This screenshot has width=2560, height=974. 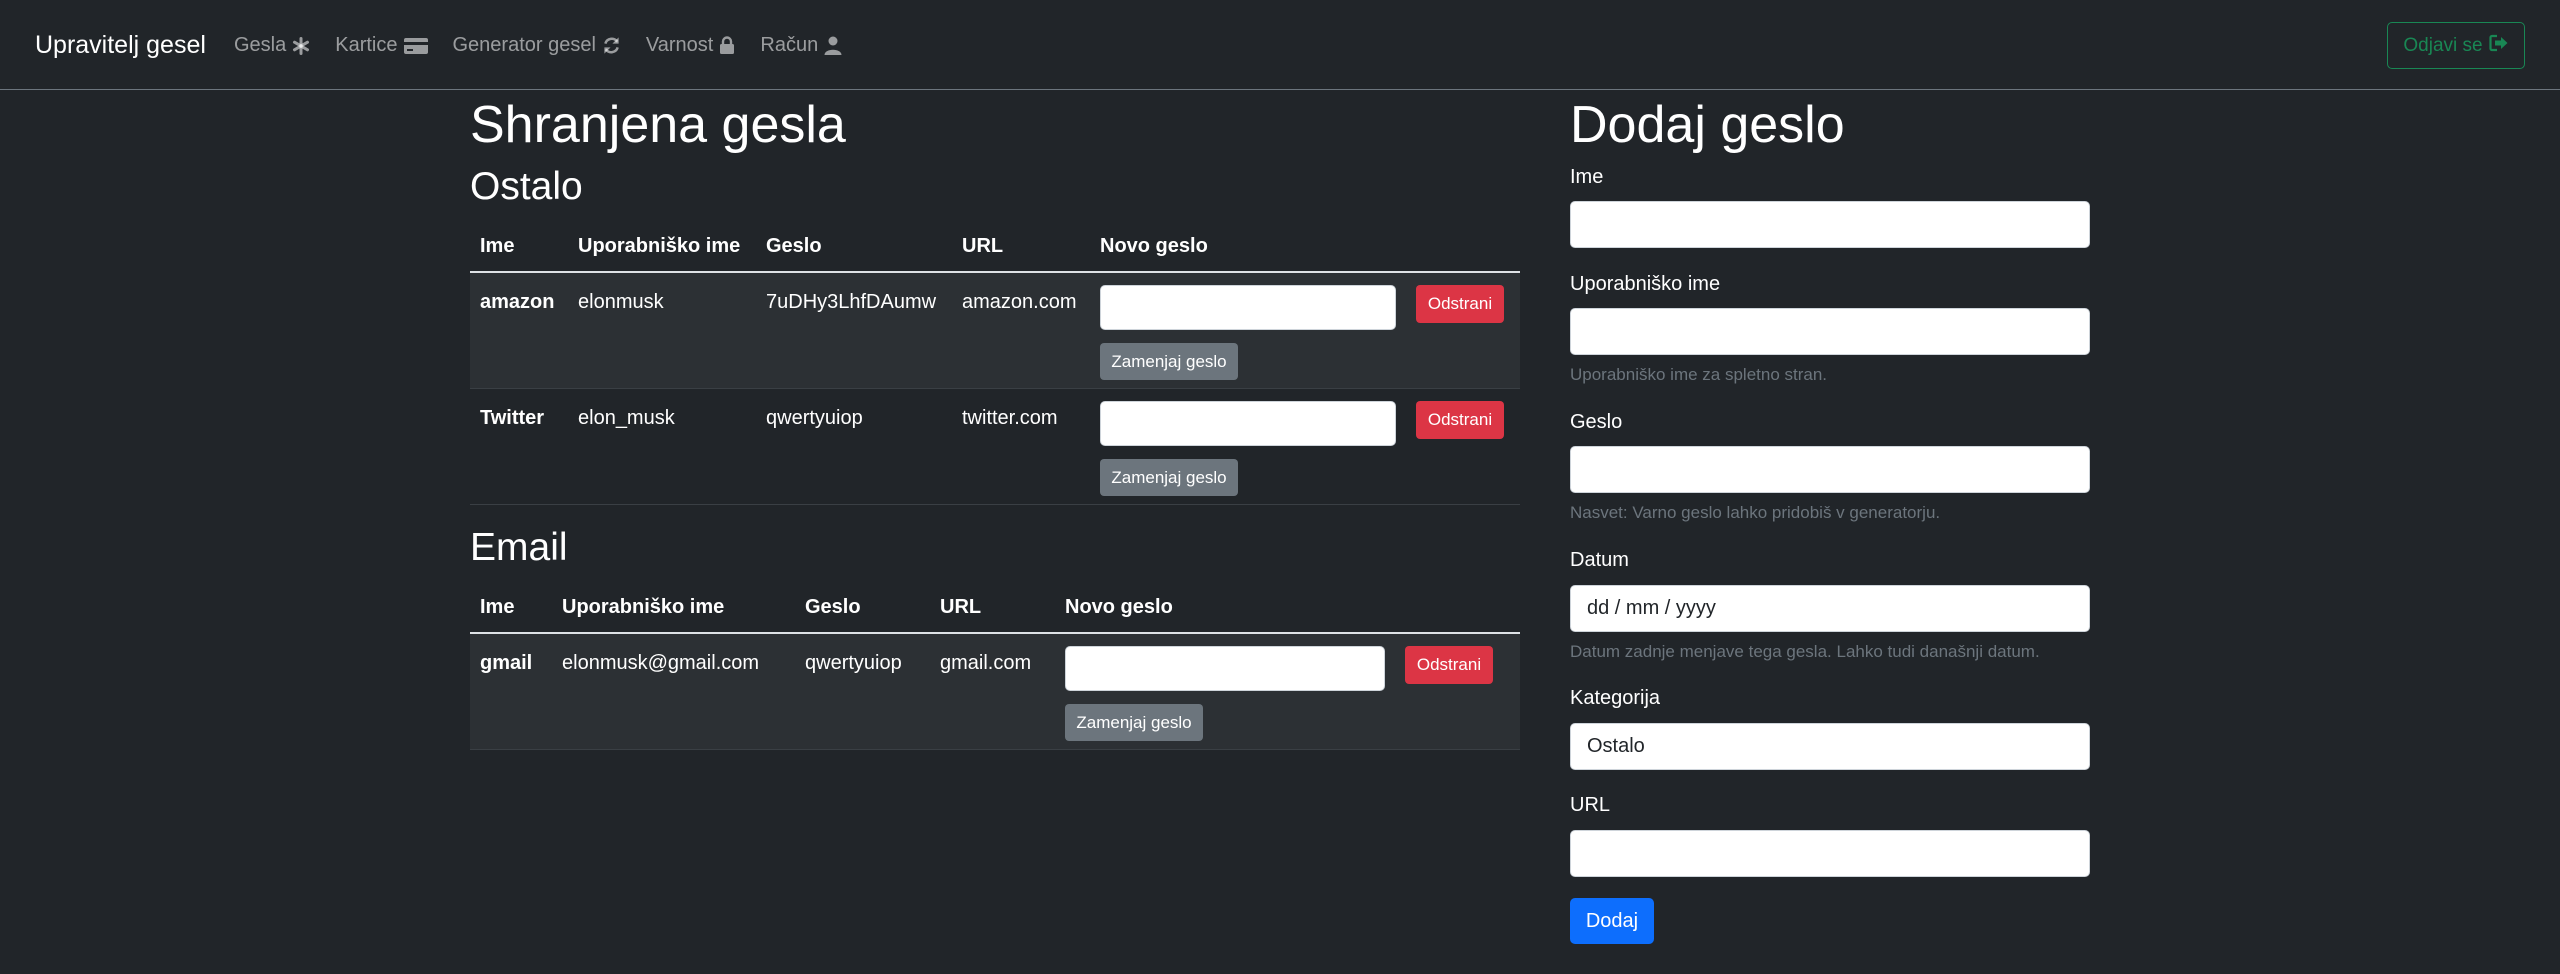 I want to click on nav-item-varnost: Varnost, so click(x=690, y=45).